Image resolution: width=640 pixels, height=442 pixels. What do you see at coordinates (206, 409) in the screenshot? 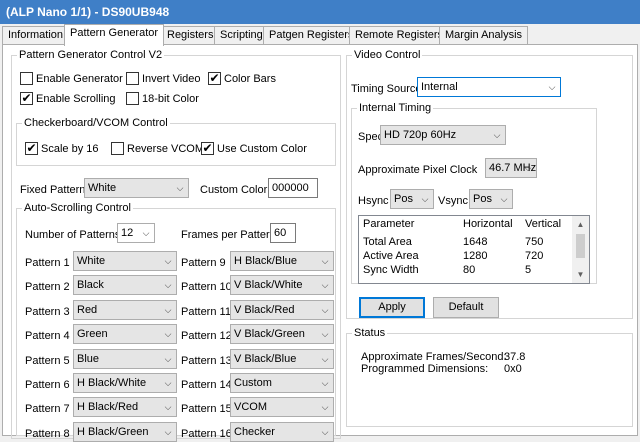
I see `pattern-label: Pattern 15` at bounding box center [206, 409].